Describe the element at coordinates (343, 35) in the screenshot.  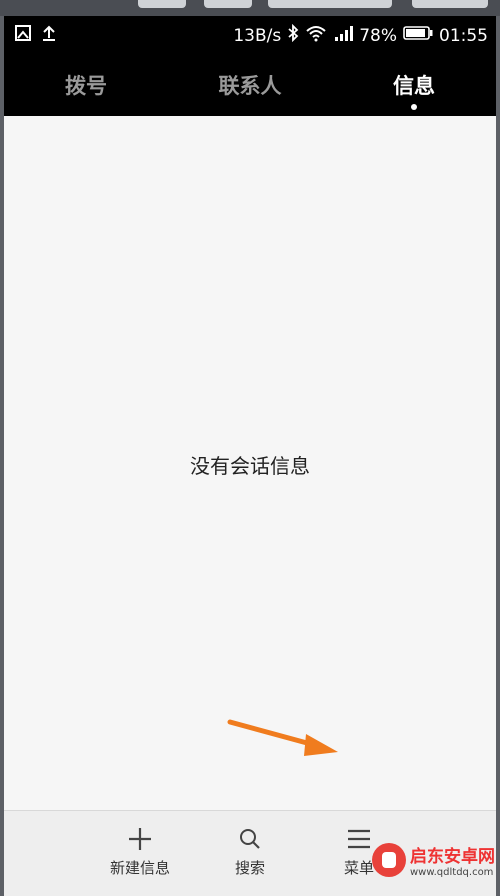
I see `signal-icon` at that location.